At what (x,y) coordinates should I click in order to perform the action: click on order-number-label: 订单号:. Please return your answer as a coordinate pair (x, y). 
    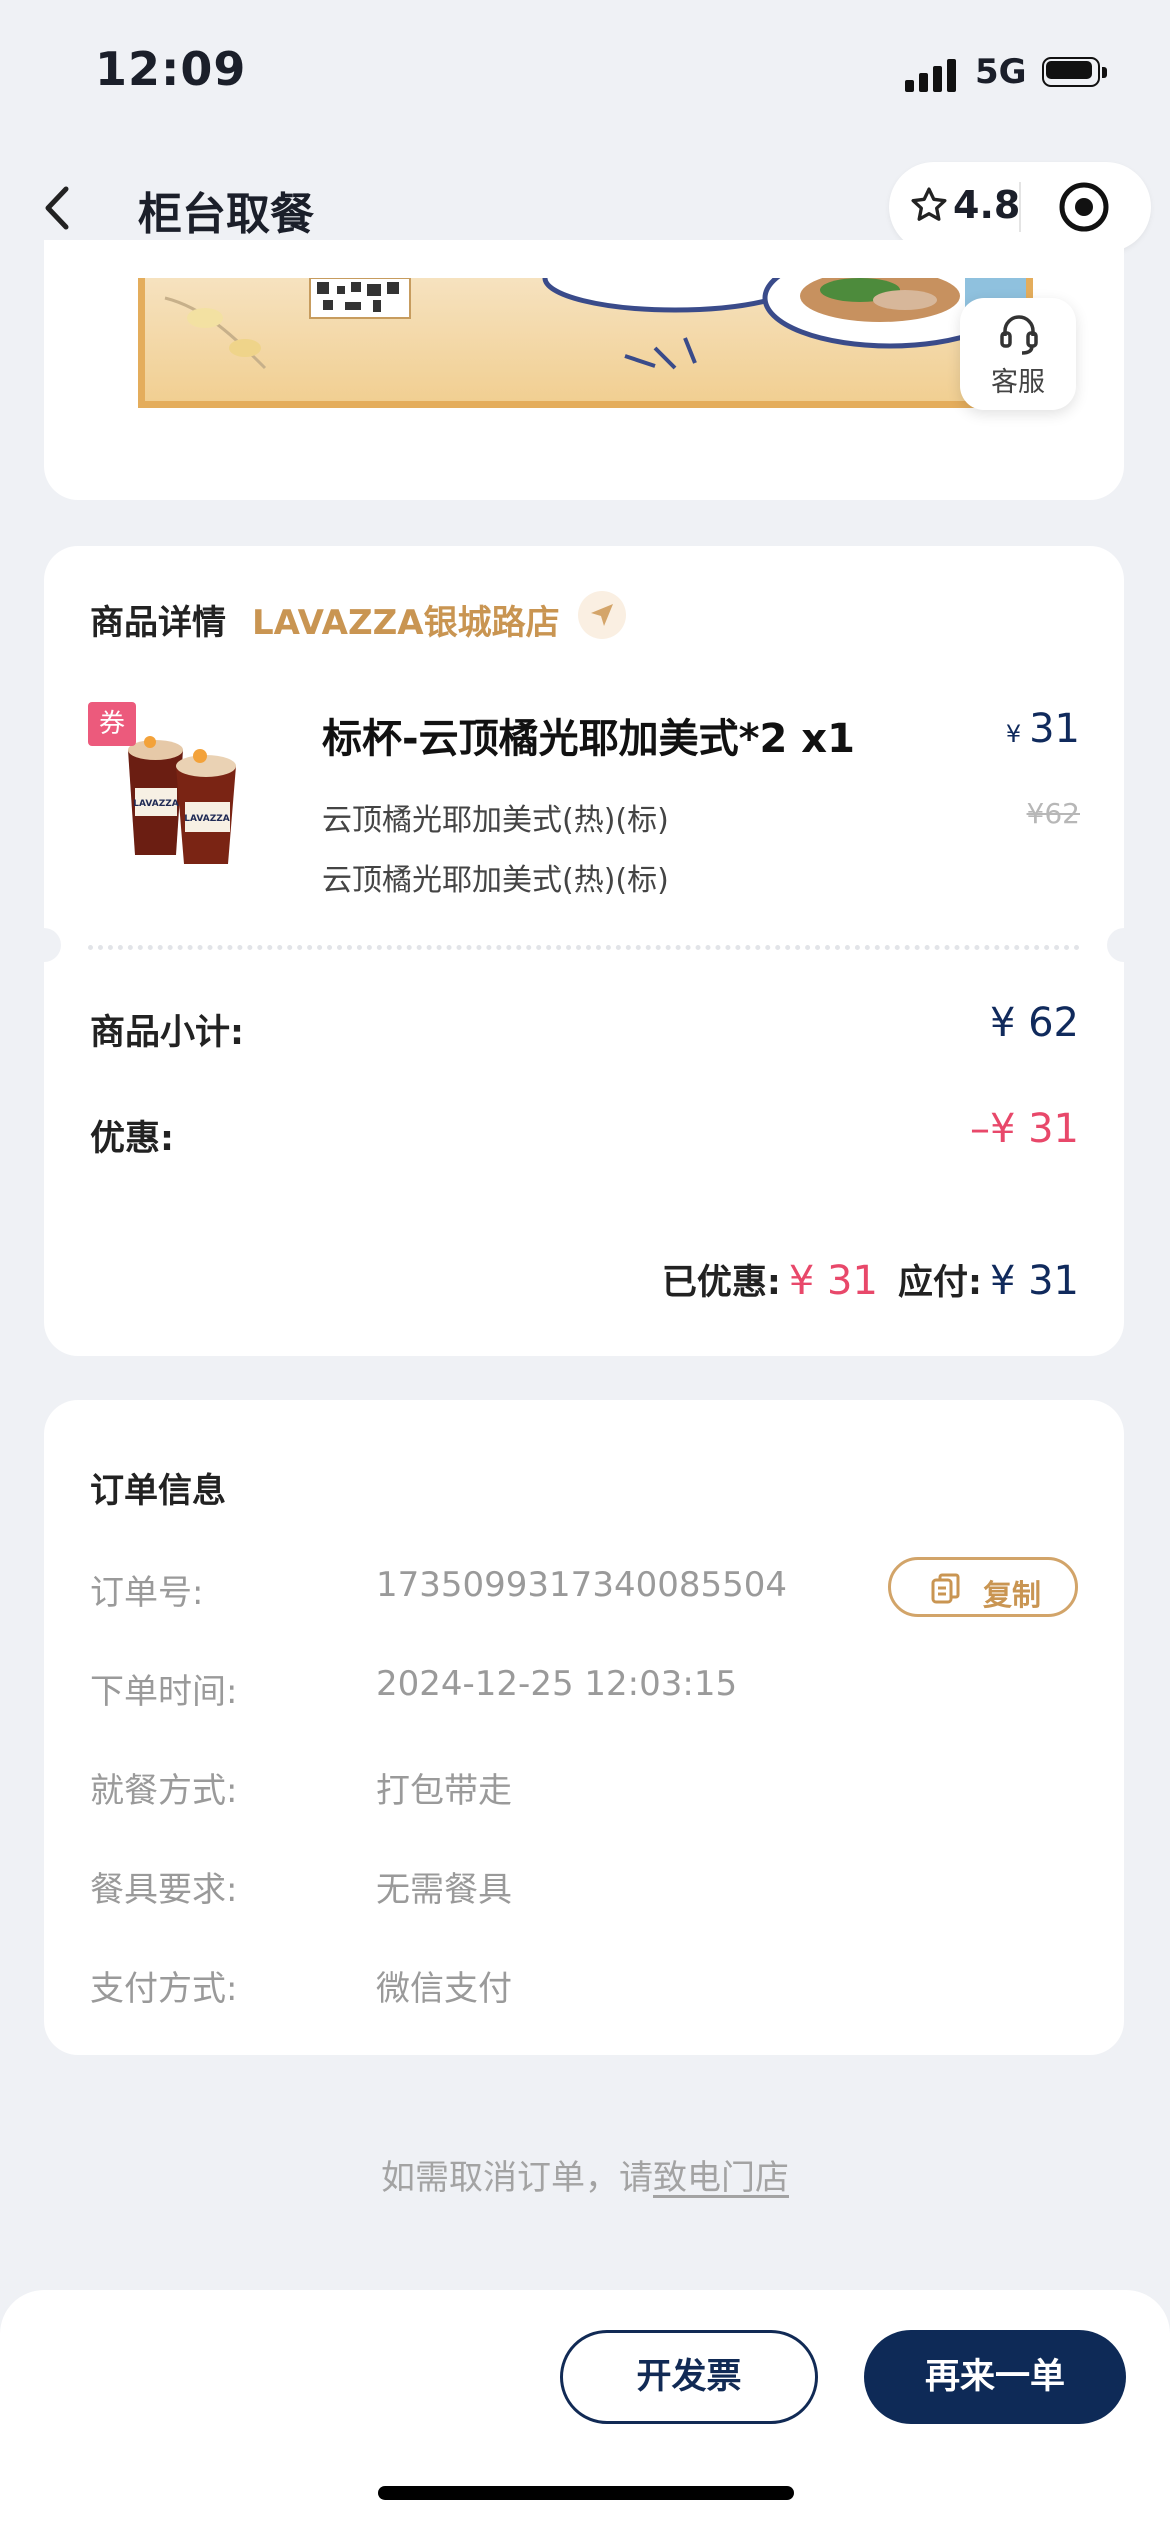
    Looking at the image, I should click on (147, 1593).